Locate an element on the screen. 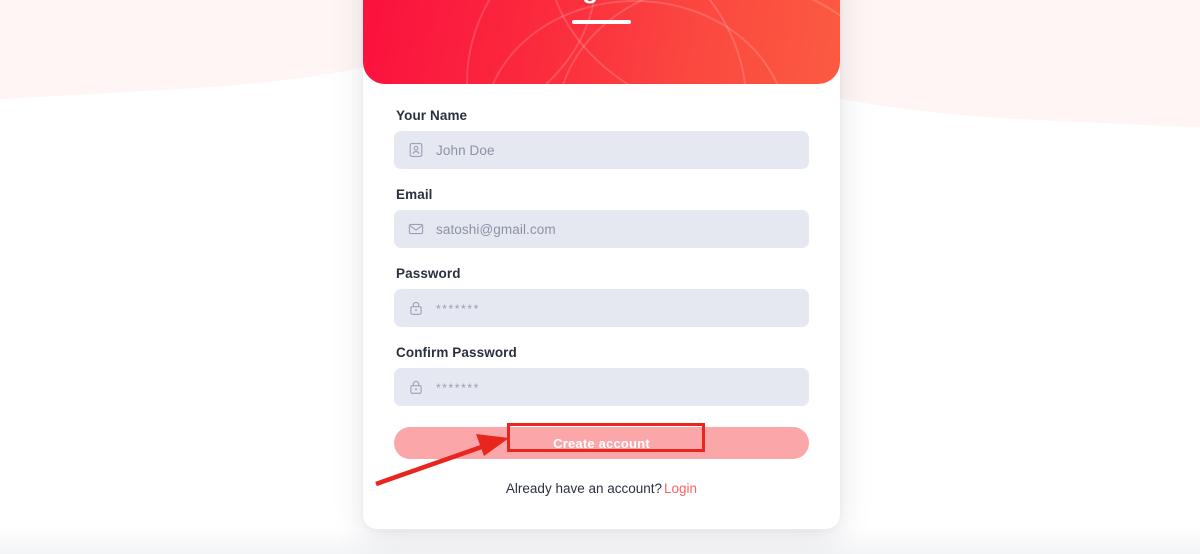 This screenshot has height=554, width=1200. field-label-confirm-password: Confirm Password is located at coordinates (456, 352).